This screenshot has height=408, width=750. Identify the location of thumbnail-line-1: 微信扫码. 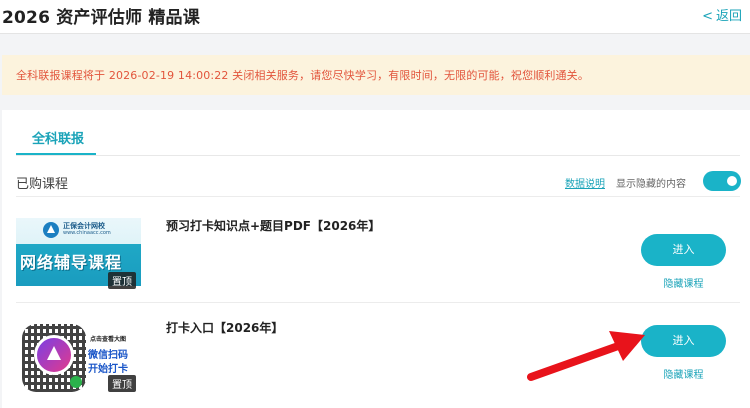
(108, 355).